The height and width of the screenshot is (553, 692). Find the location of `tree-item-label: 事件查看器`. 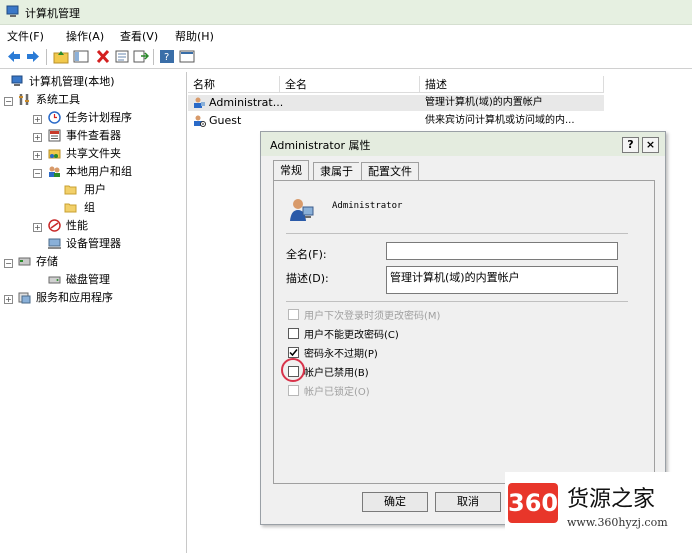

tree-item-label: 事件查看器 is located at coordinates (93, 135).